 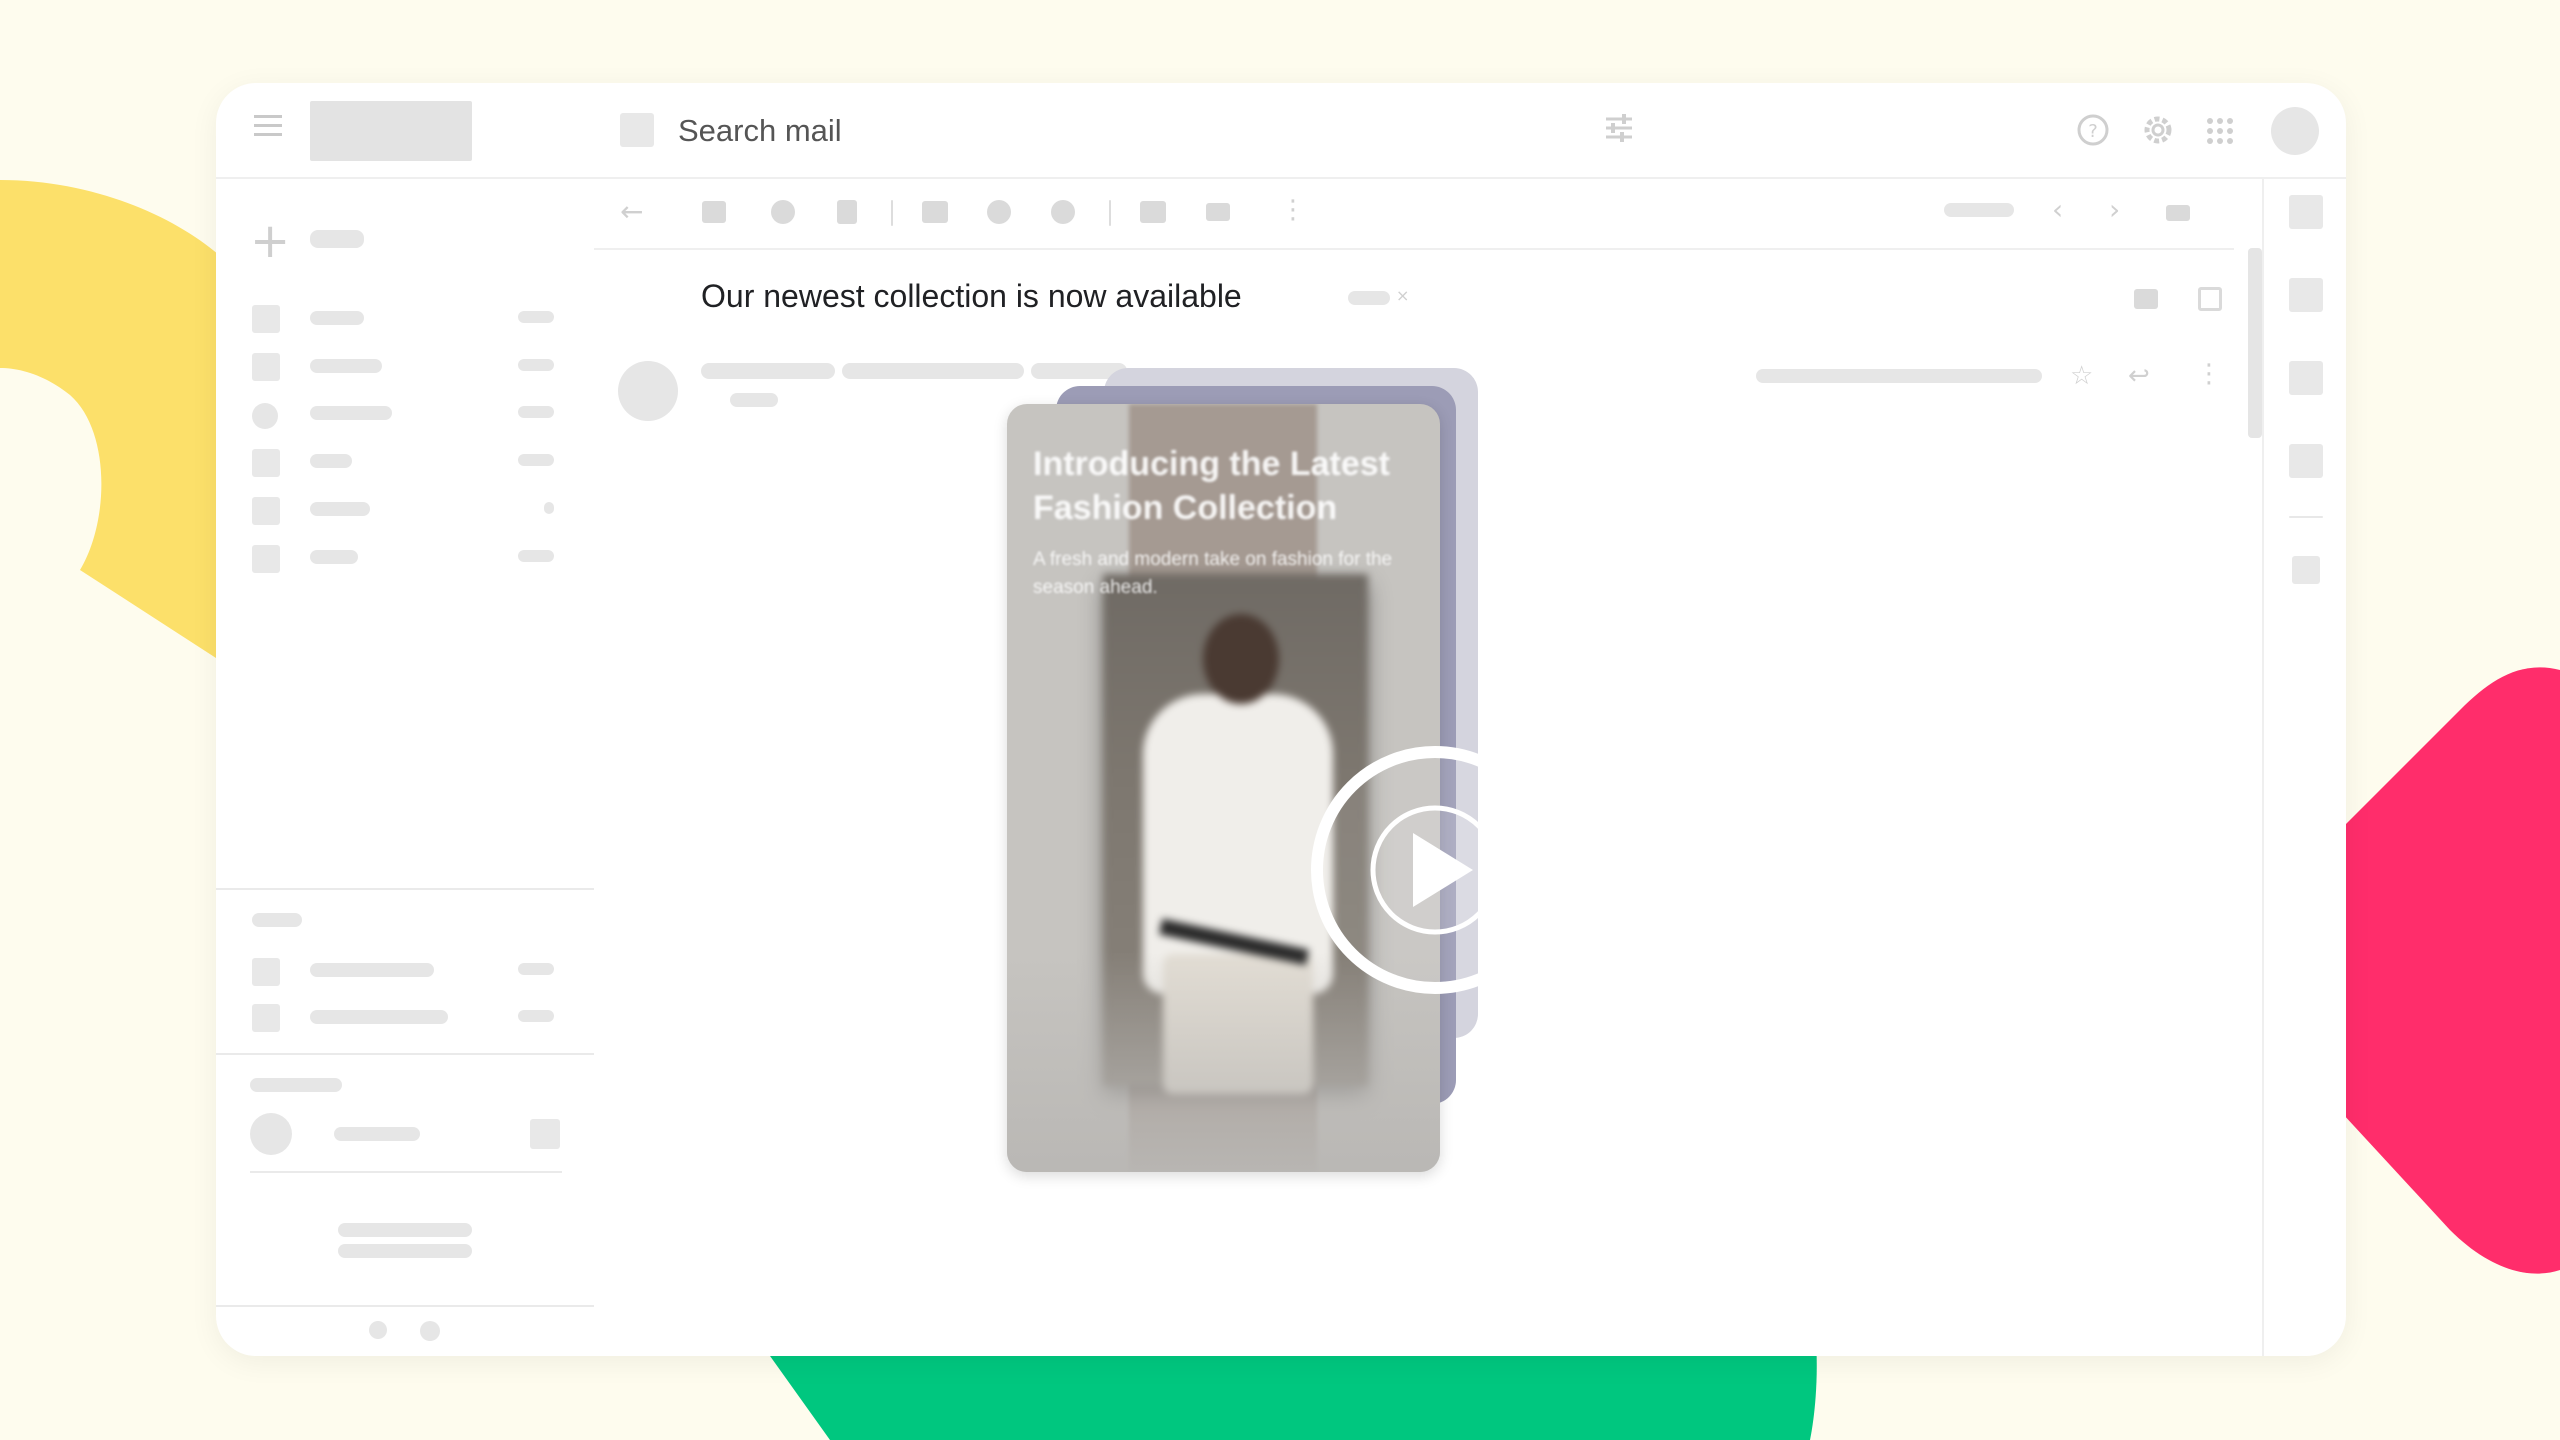 What do you see at coordinates (2306, 570) in the screenshot?
I see `add-addon-icon` at bounding box center [2306, 570].